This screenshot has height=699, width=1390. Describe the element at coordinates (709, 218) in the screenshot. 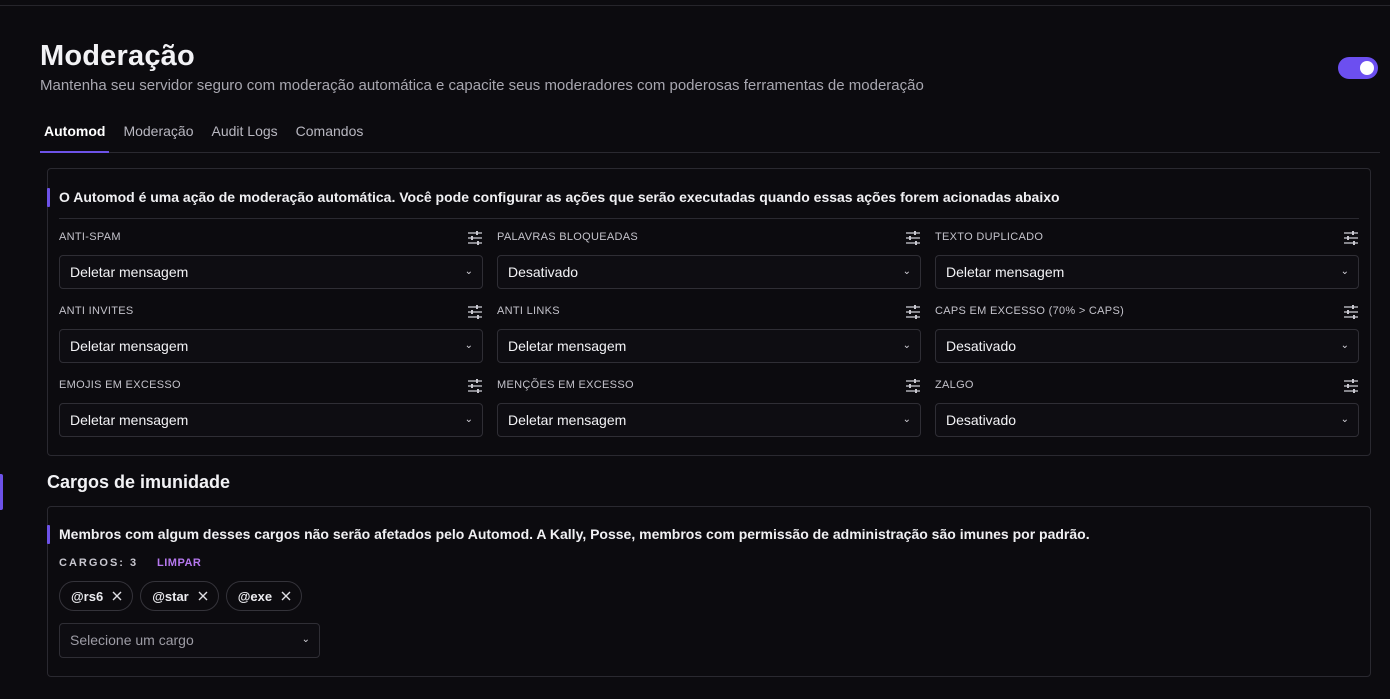

I see `divider` at that location.